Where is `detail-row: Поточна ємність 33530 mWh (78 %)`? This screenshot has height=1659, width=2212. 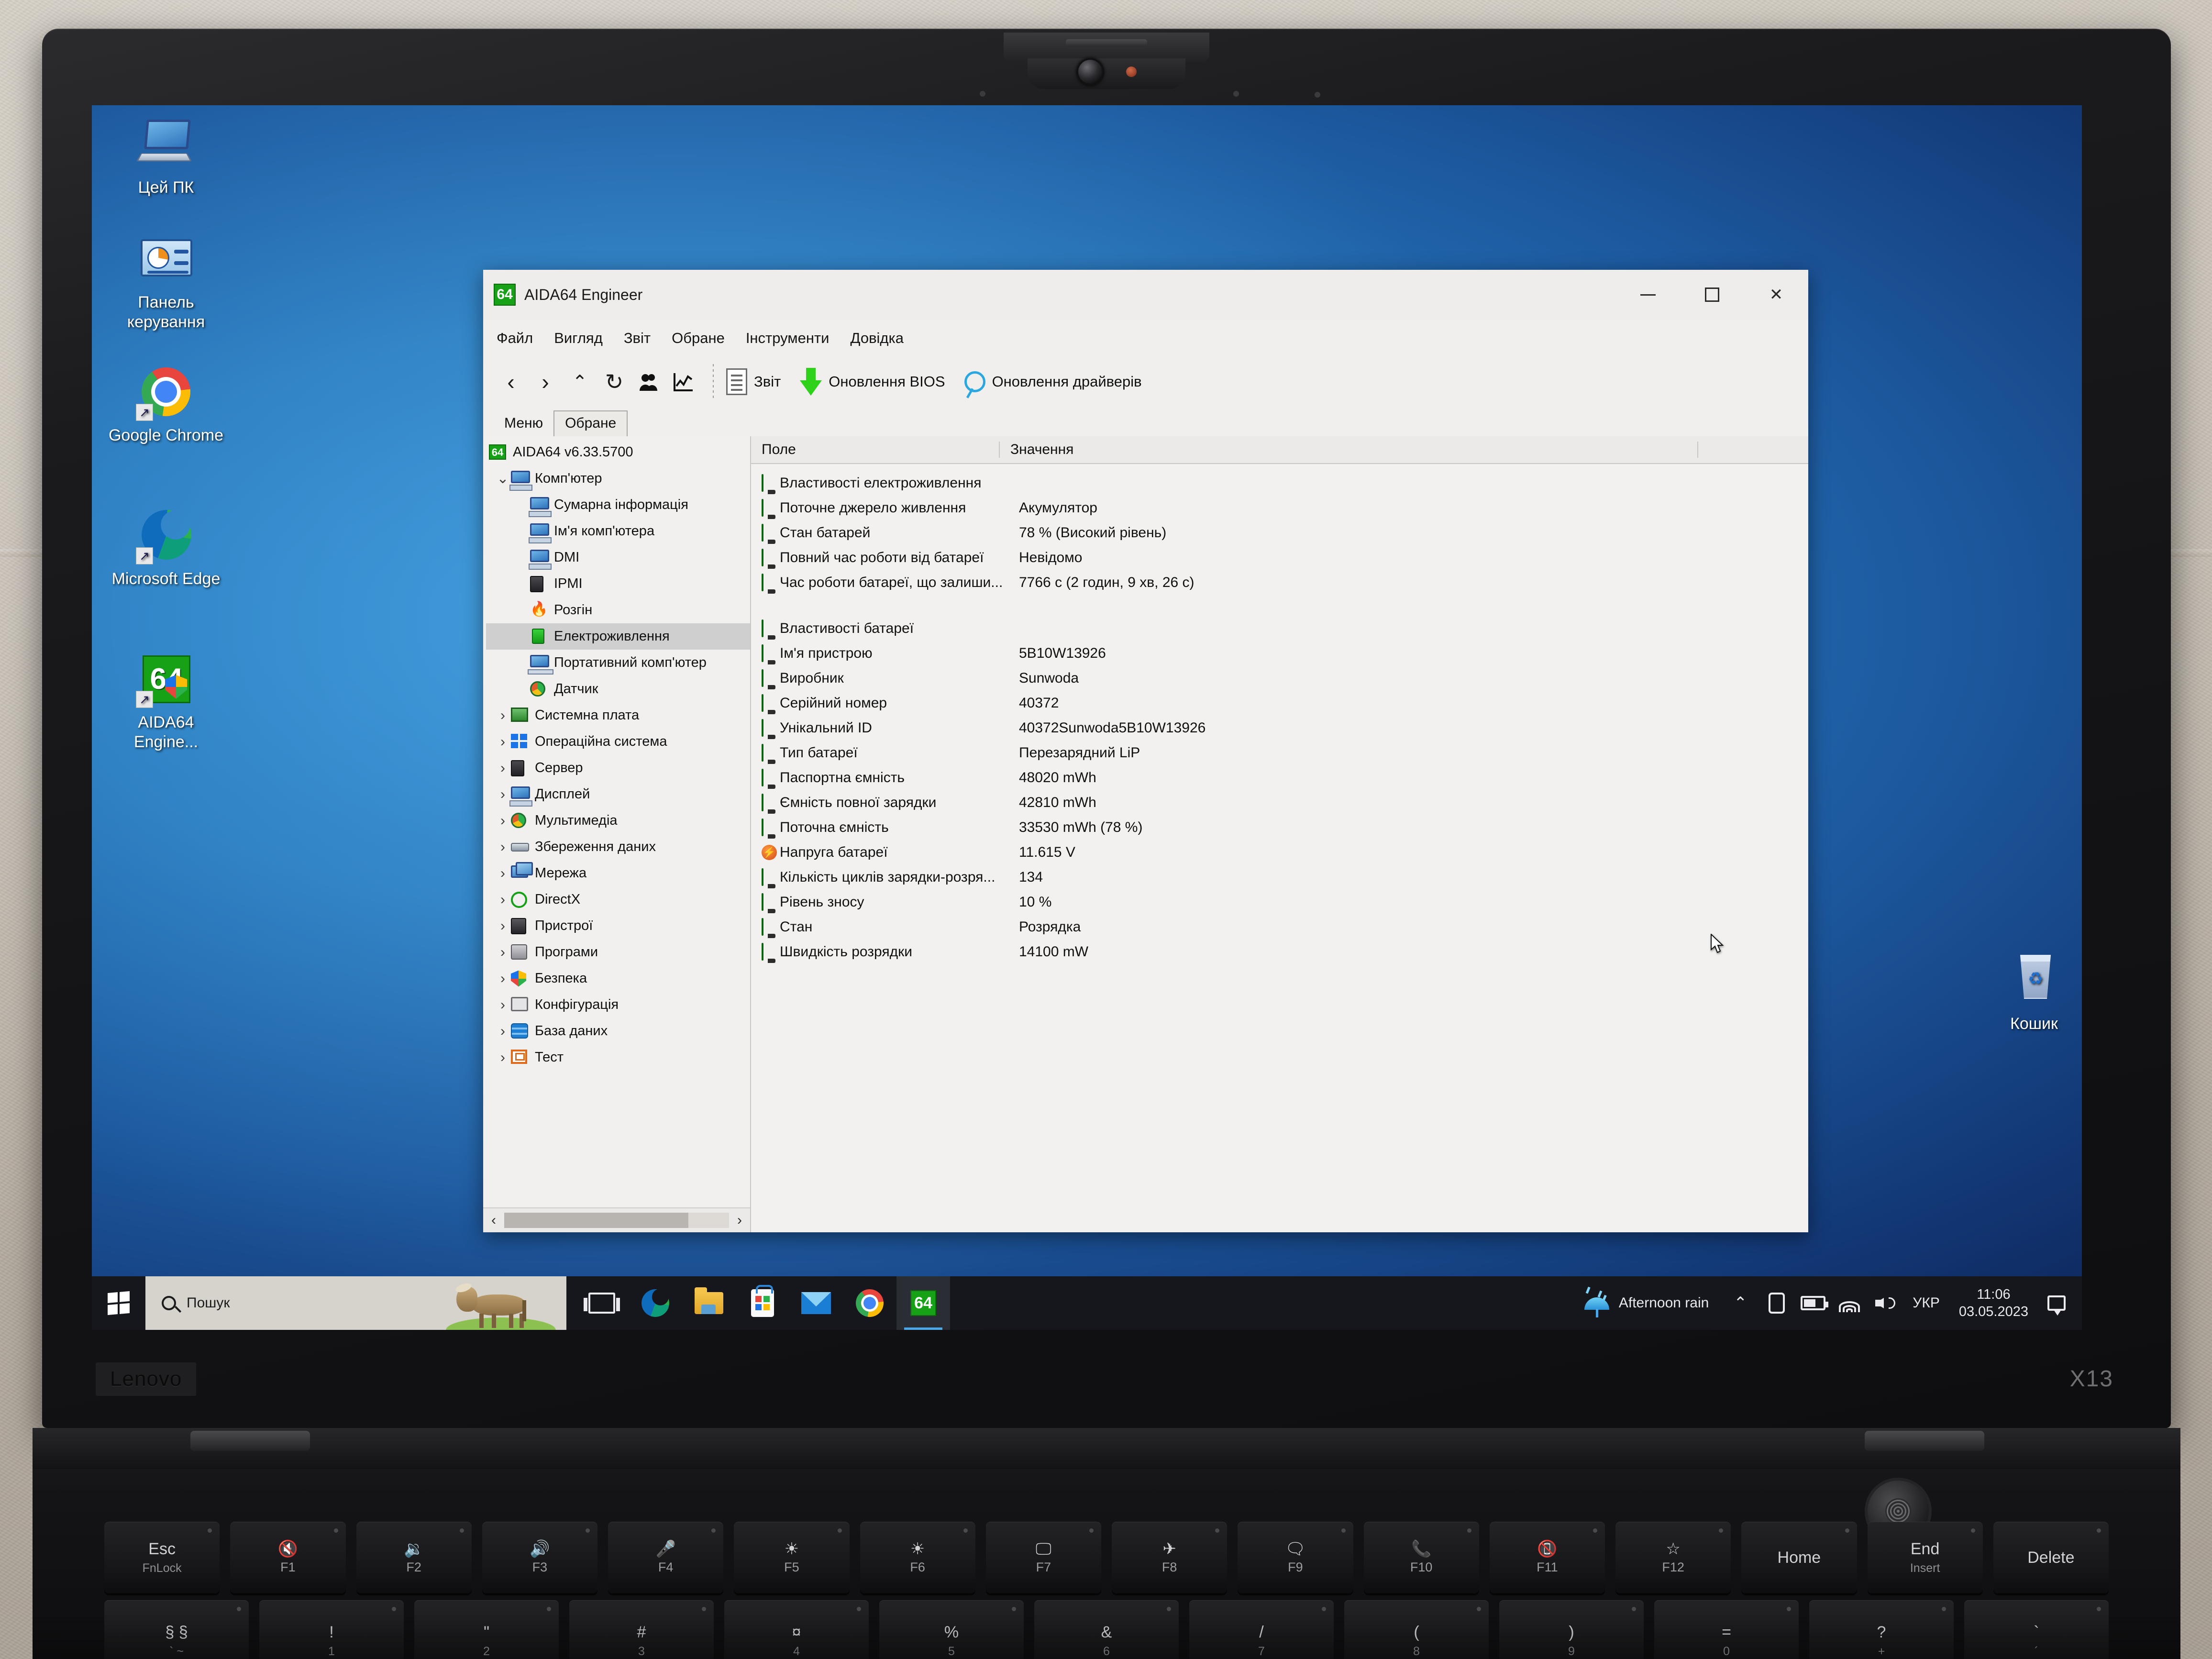
detail-row: Поточна ємність 33530 mWh (78 %) is located at coordinates (1285, 827).